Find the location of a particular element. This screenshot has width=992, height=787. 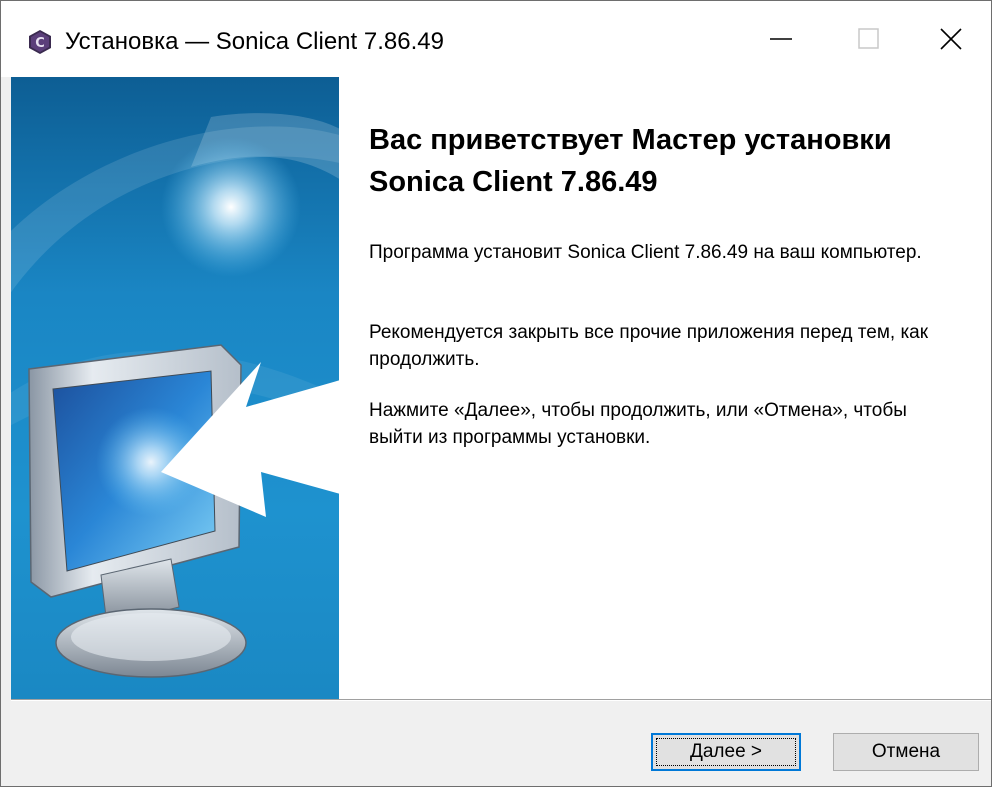

next-button: Далее > is located at coordinates (726, 752).